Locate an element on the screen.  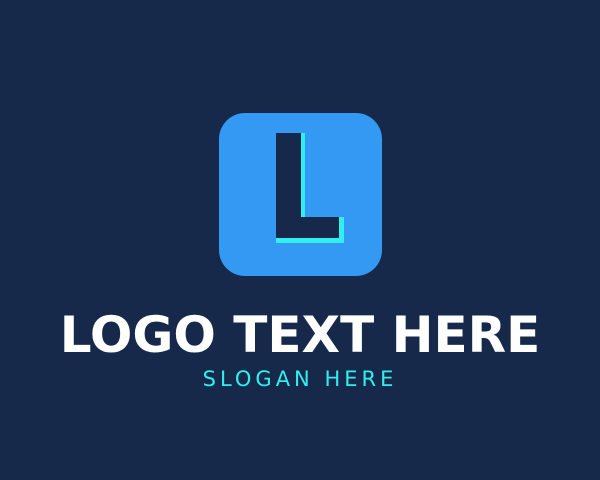
logo-slogan: SLOGAN HERE is located at coordinates (300, 379).